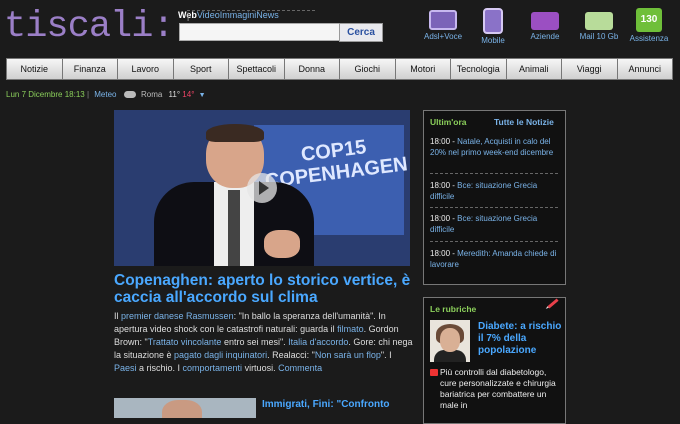 This screenshot has height=424, width=680. What do you see at coordinates (448, 122) in the screenshot?
I see `ultimora-title: Ultim'ora` at bounding box center [448, 122].